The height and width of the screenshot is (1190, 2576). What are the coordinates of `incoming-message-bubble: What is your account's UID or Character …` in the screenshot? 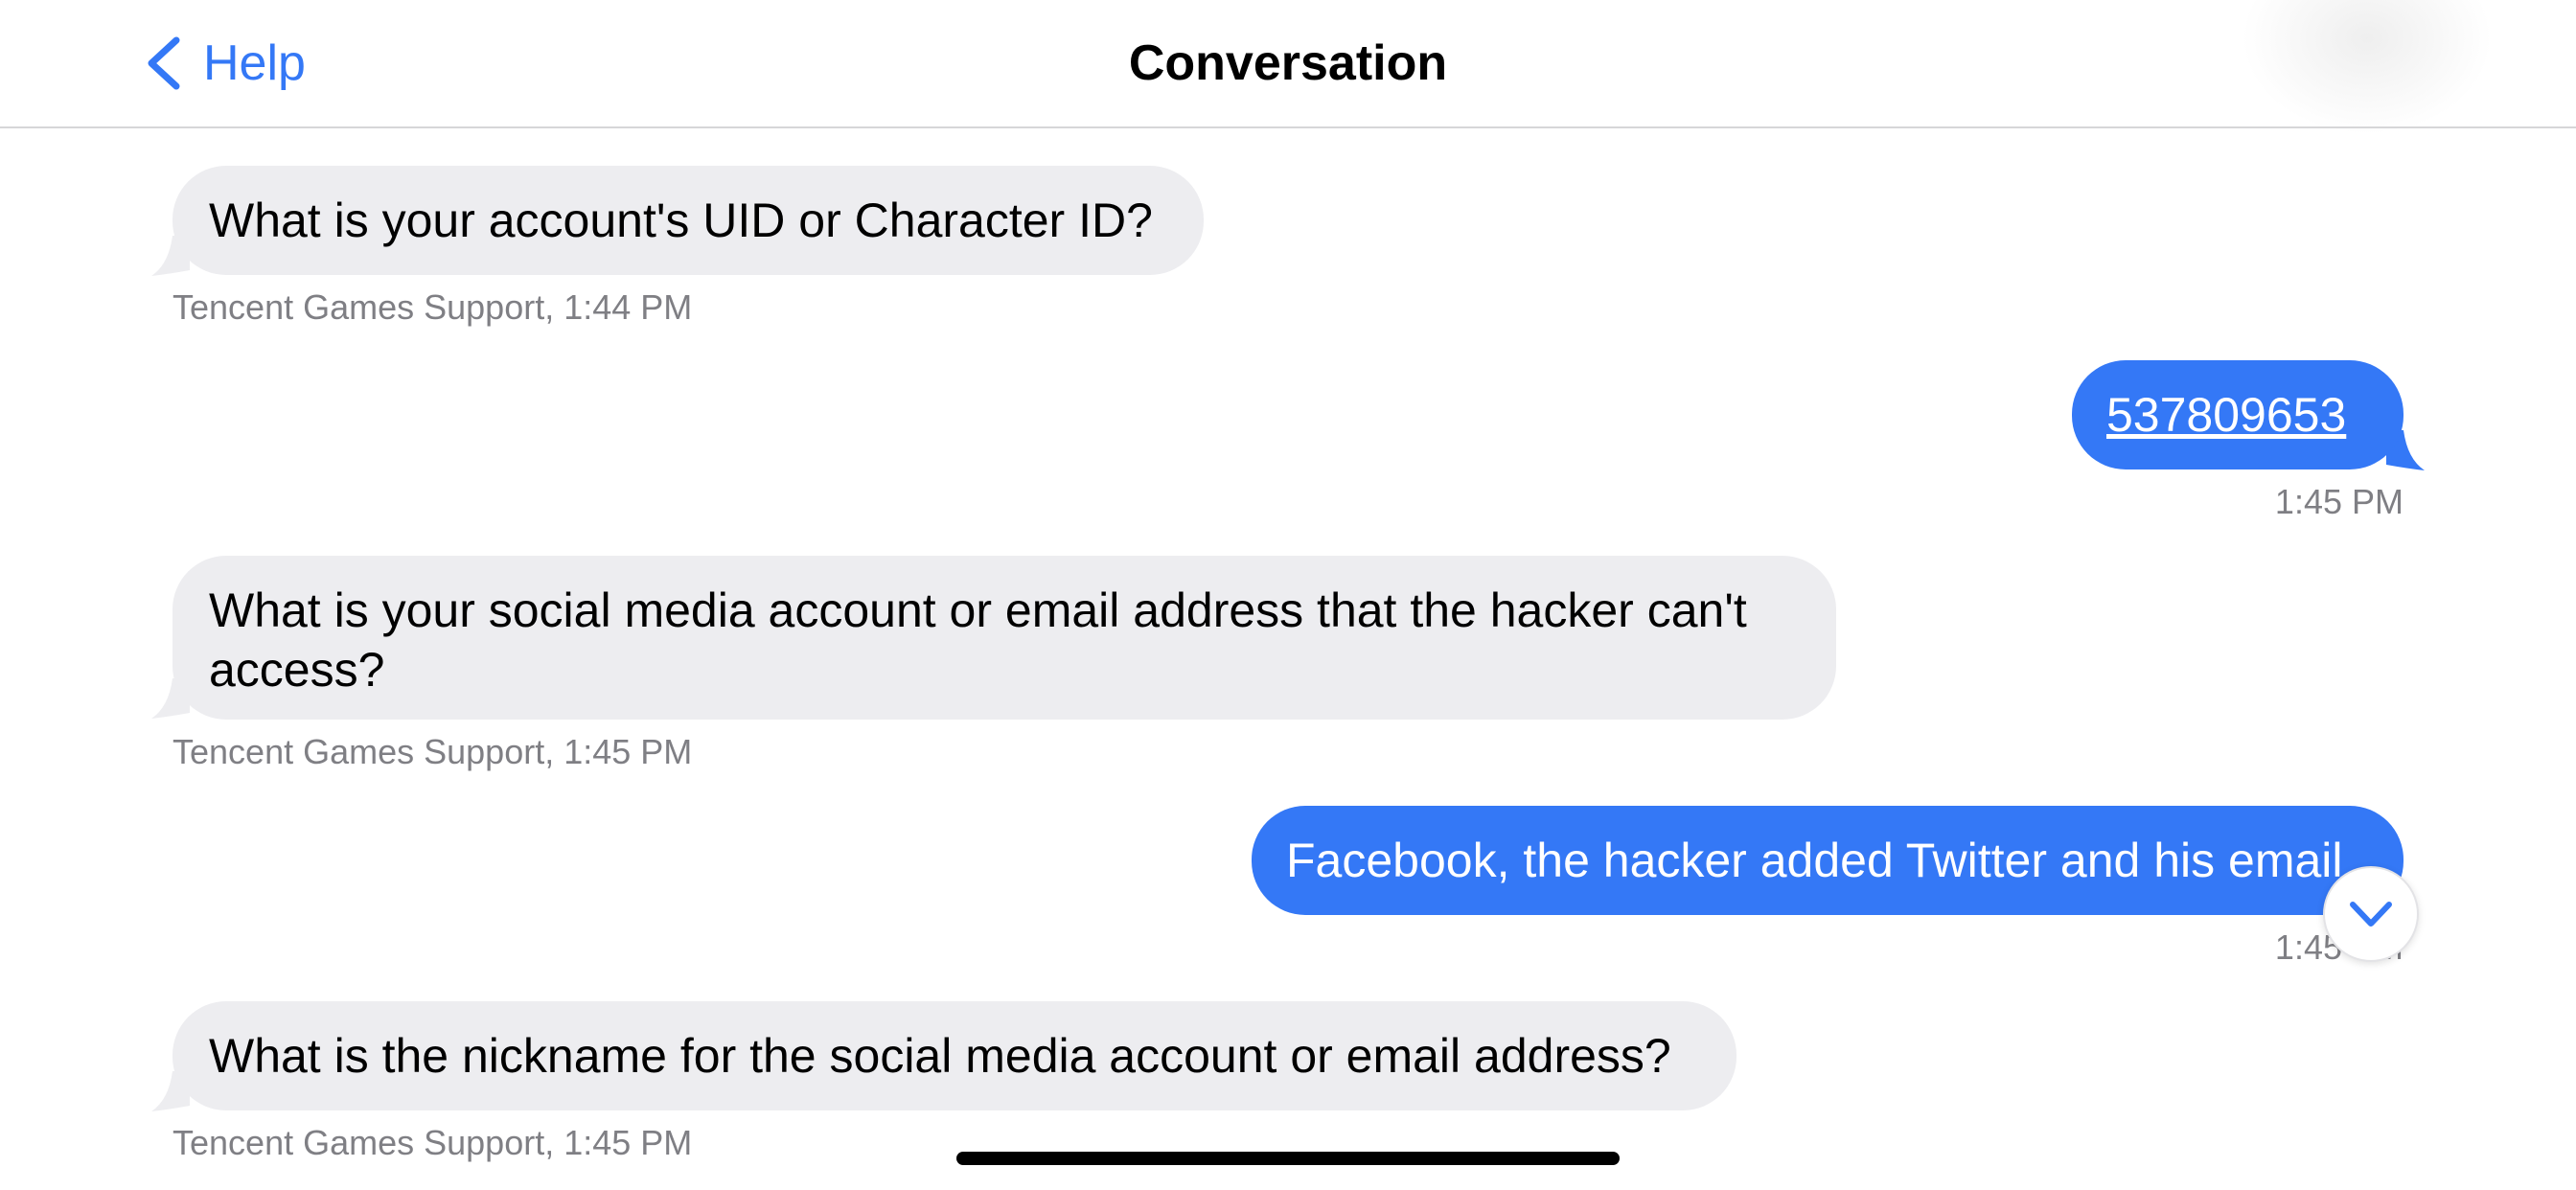 It's located at (688, 221).